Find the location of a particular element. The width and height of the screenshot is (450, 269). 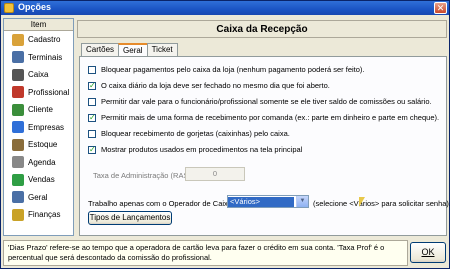

sidebar-item-caixa: Caixa is located at coordinates (38, 75).